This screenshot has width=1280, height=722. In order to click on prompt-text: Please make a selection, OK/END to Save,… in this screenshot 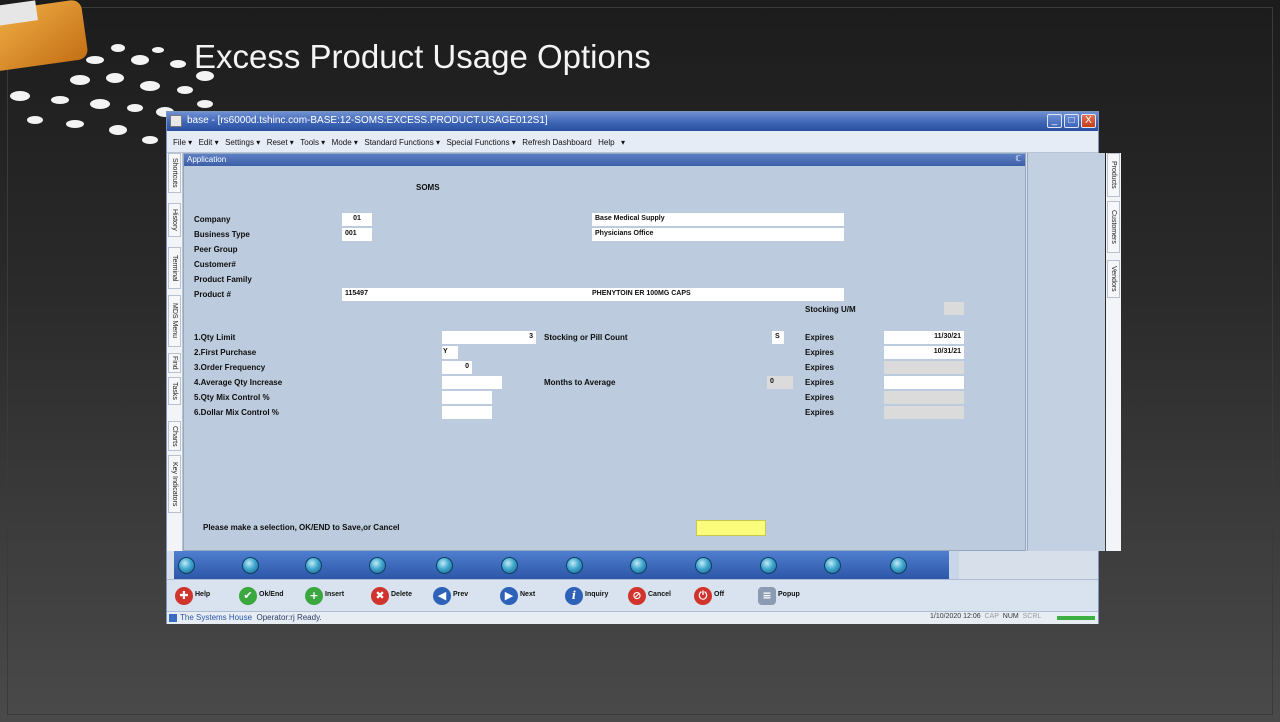, I will do `click(301, 527)`.